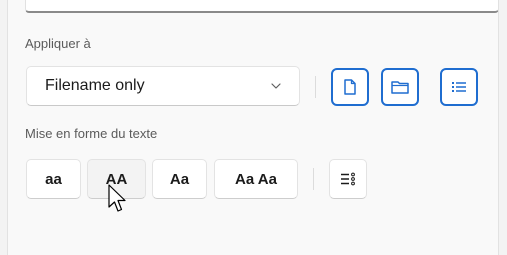  I want to click on file-icon, so click(350, 87).